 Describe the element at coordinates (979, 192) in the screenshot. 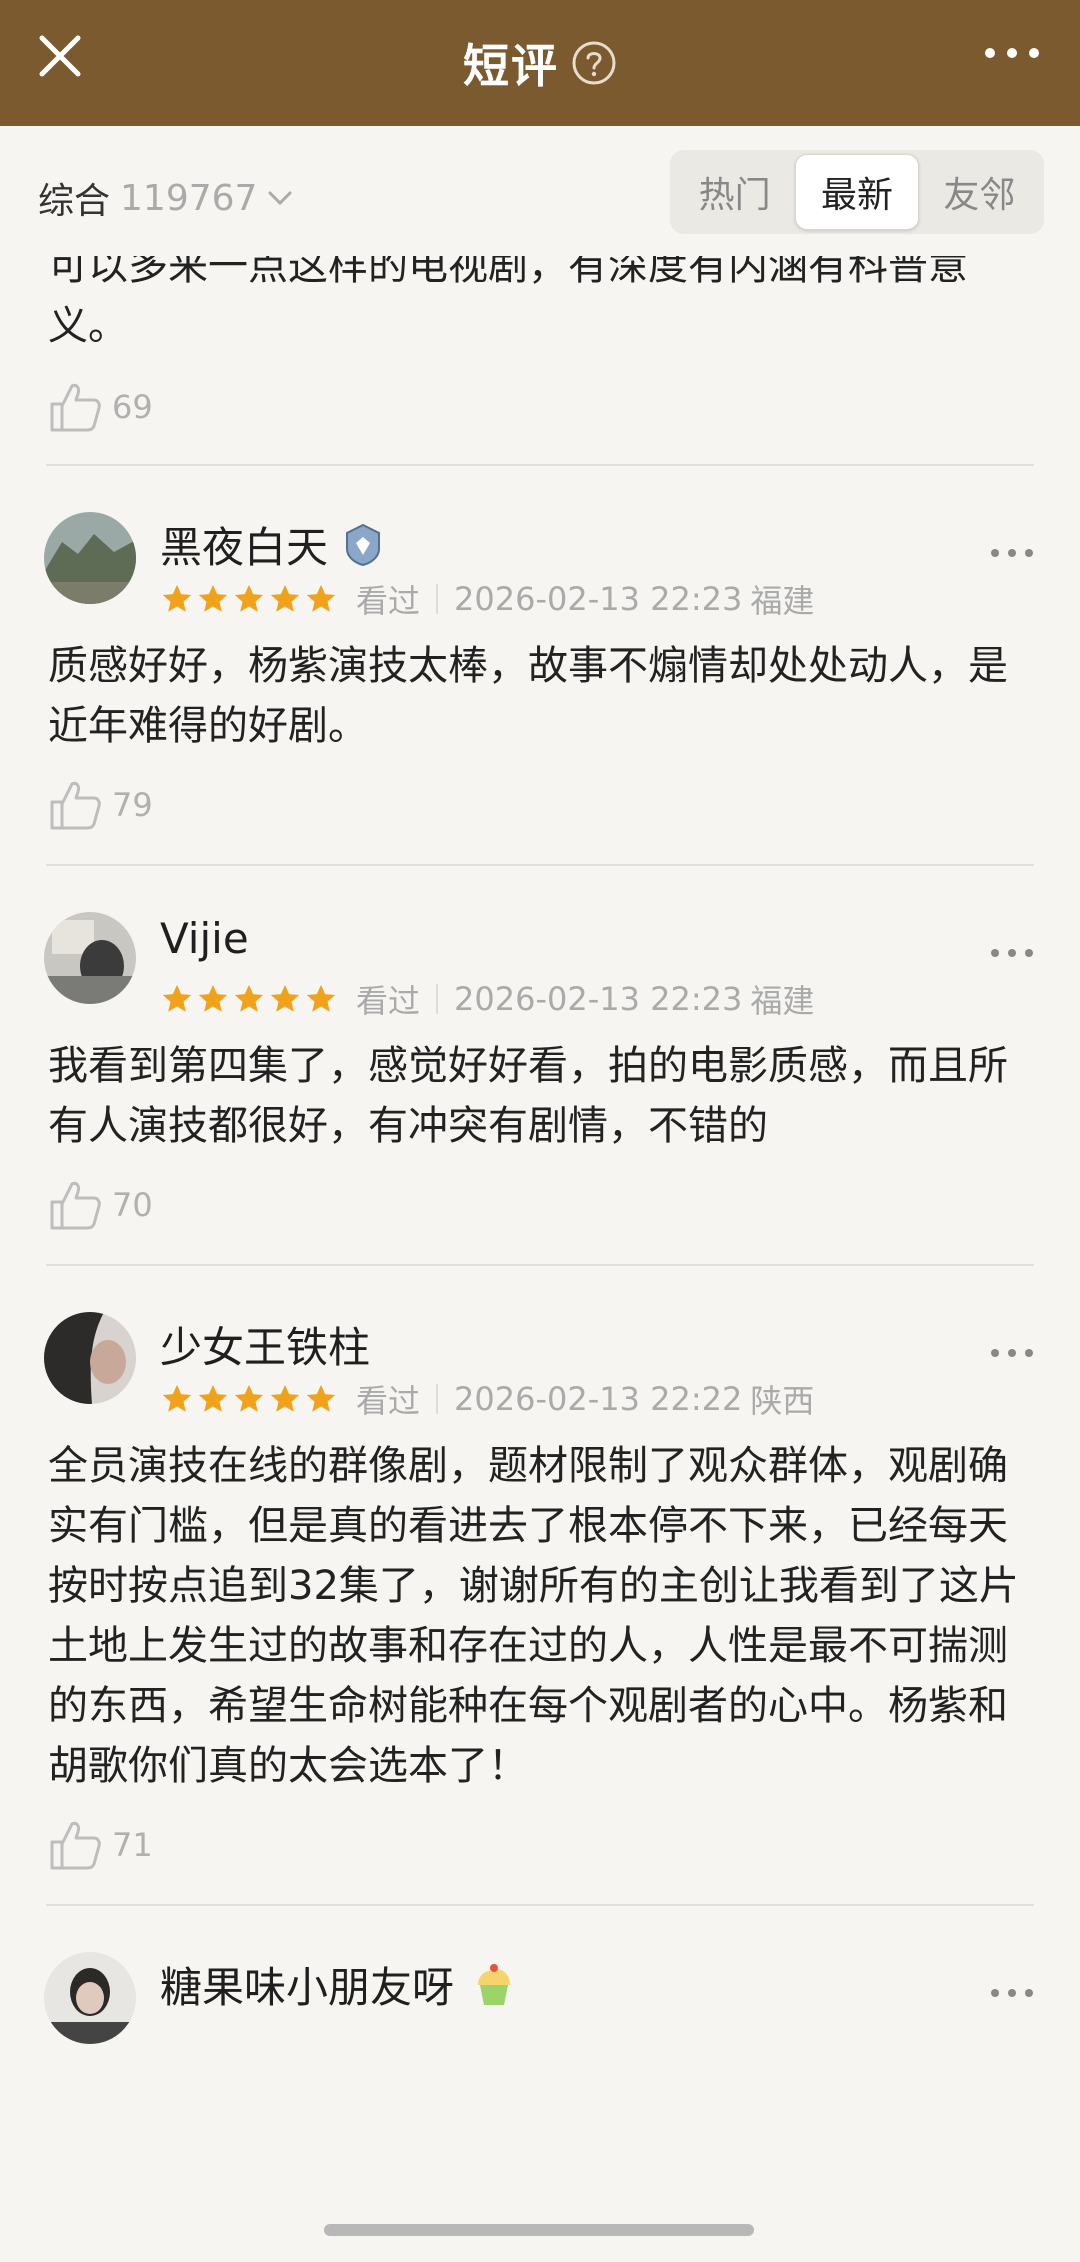

I see `tab-friends: 友邻` at that location.